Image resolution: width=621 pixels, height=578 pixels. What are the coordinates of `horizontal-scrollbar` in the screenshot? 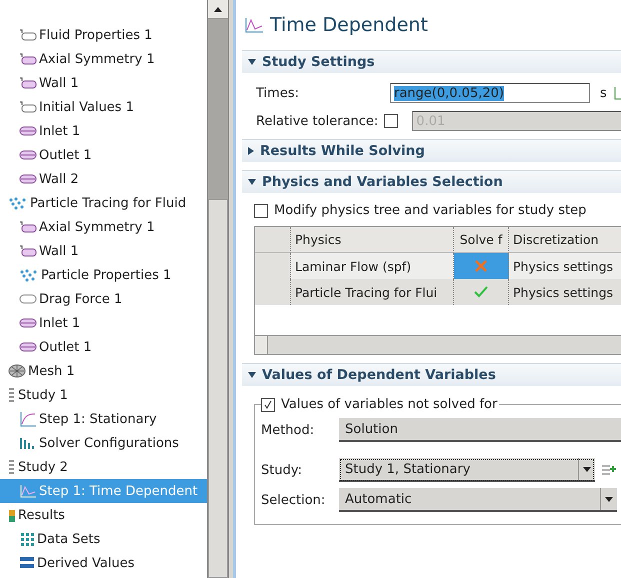 It's located at (438, 344).